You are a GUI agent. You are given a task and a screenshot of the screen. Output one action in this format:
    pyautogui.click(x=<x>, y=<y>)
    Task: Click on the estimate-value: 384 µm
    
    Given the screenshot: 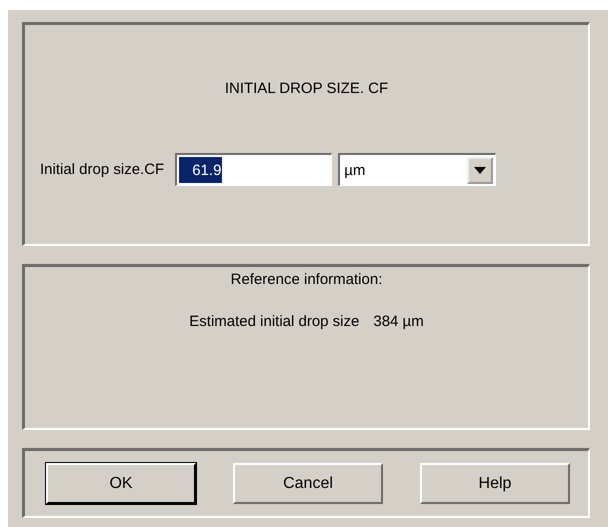 What is the action you would take?
    pyautogui.click(x=398, y=321)
    